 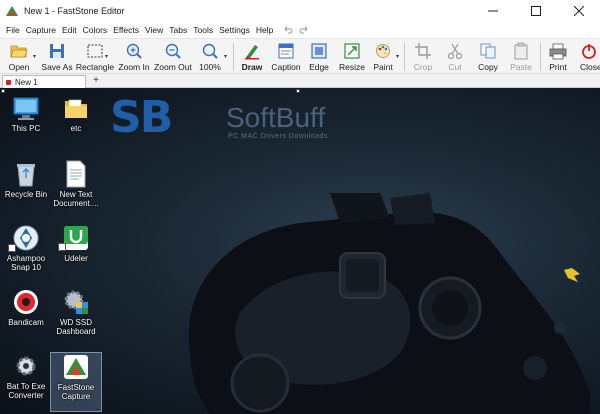 I want to click on desktop-icon-label: FastStone Capture, so click(x=76, y=392).